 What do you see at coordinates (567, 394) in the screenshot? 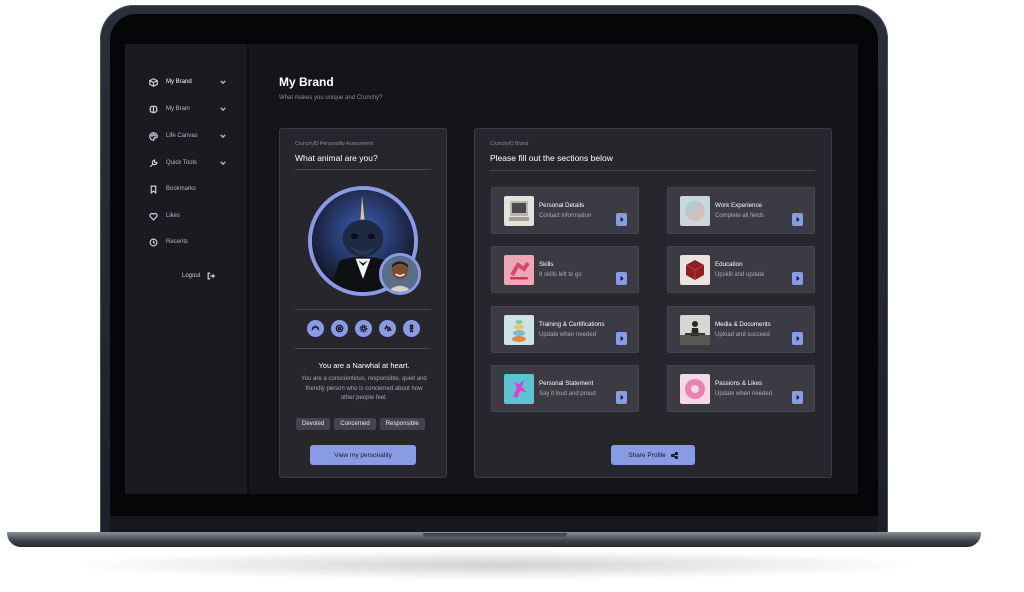
I see `card-subtitle: Say it loud and proud` at bounding box center [567, 394].